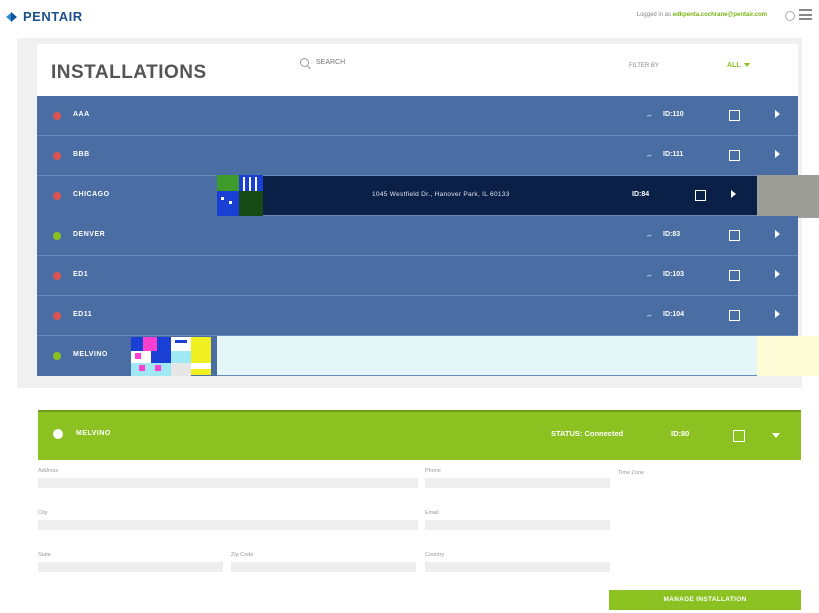  Describe the element at coordinates (130, 567) in the screenshot. I see `state-value` at that location.